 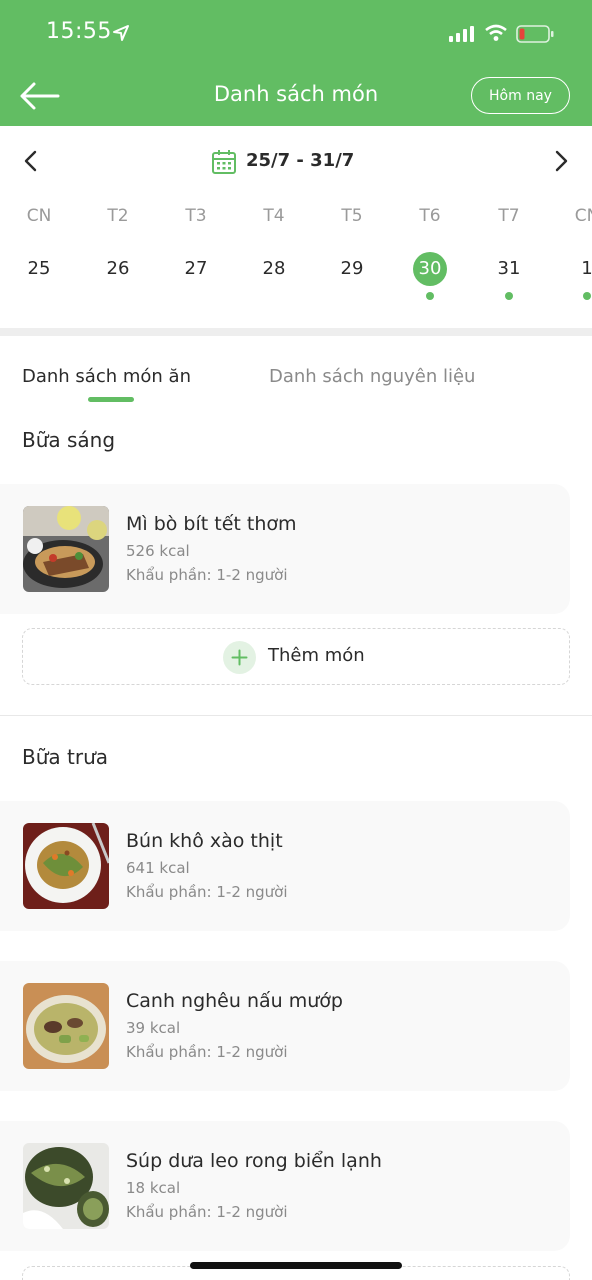 What do you see at coordinates (430, 269) in the screenshot?
I see `day-number: 30` at bounding box center [430, 269].